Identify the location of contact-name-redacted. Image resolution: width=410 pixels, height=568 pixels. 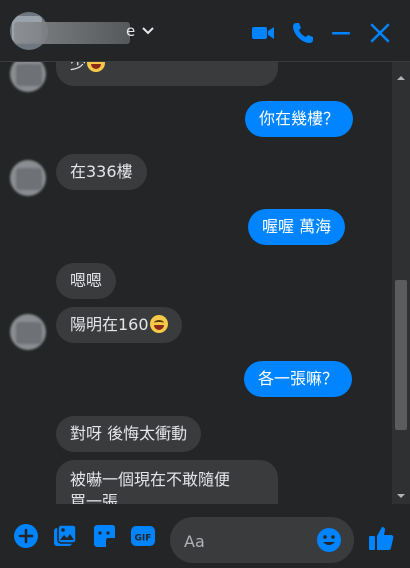
(72, 33).